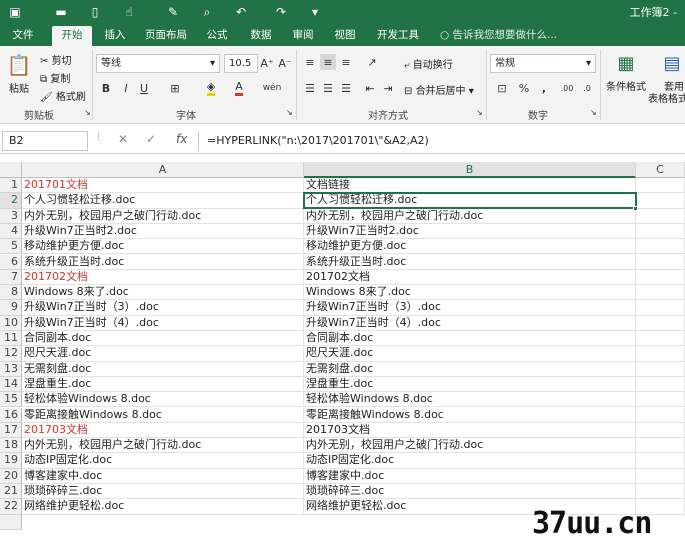 The height and width of the screenshot is (553, 685). I want to click on cell-a: 涅盘重生.doc, so click(163, 384).